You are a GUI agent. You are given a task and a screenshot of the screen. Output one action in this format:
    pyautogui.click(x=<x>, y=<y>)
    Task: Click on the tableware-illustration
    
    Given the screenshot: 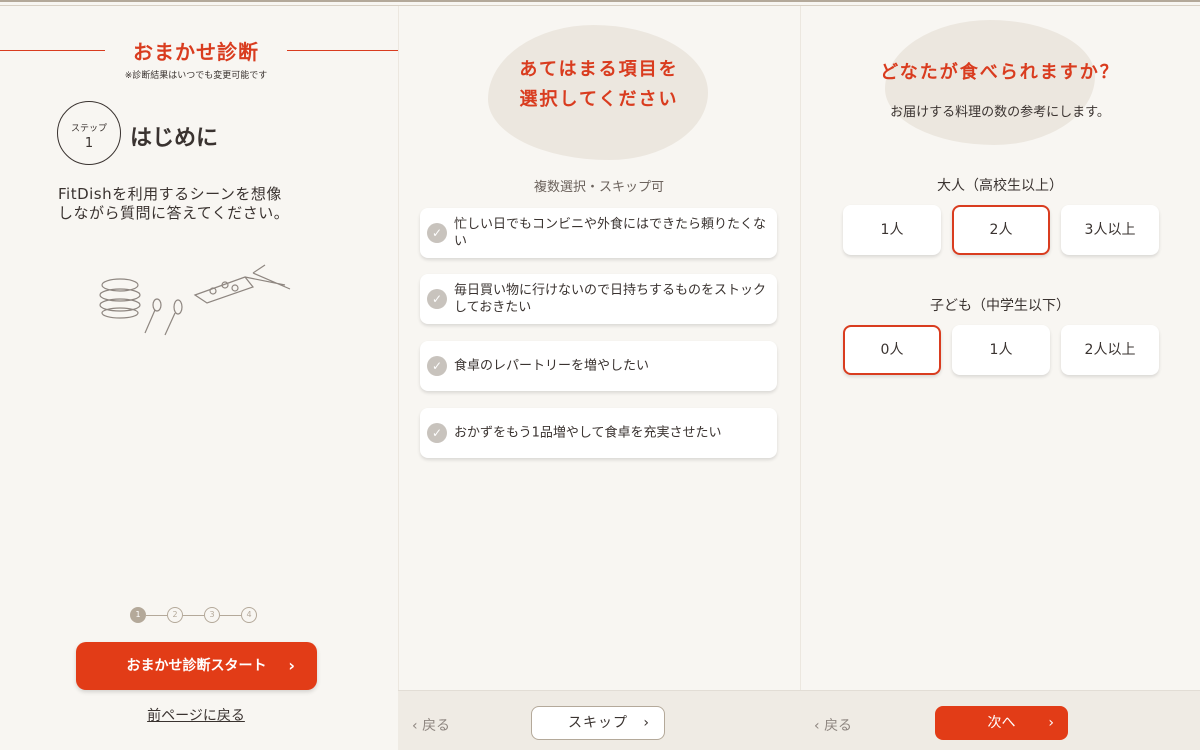 What is the action you would take?
    pyautogui.click(x=195, y=300)
    